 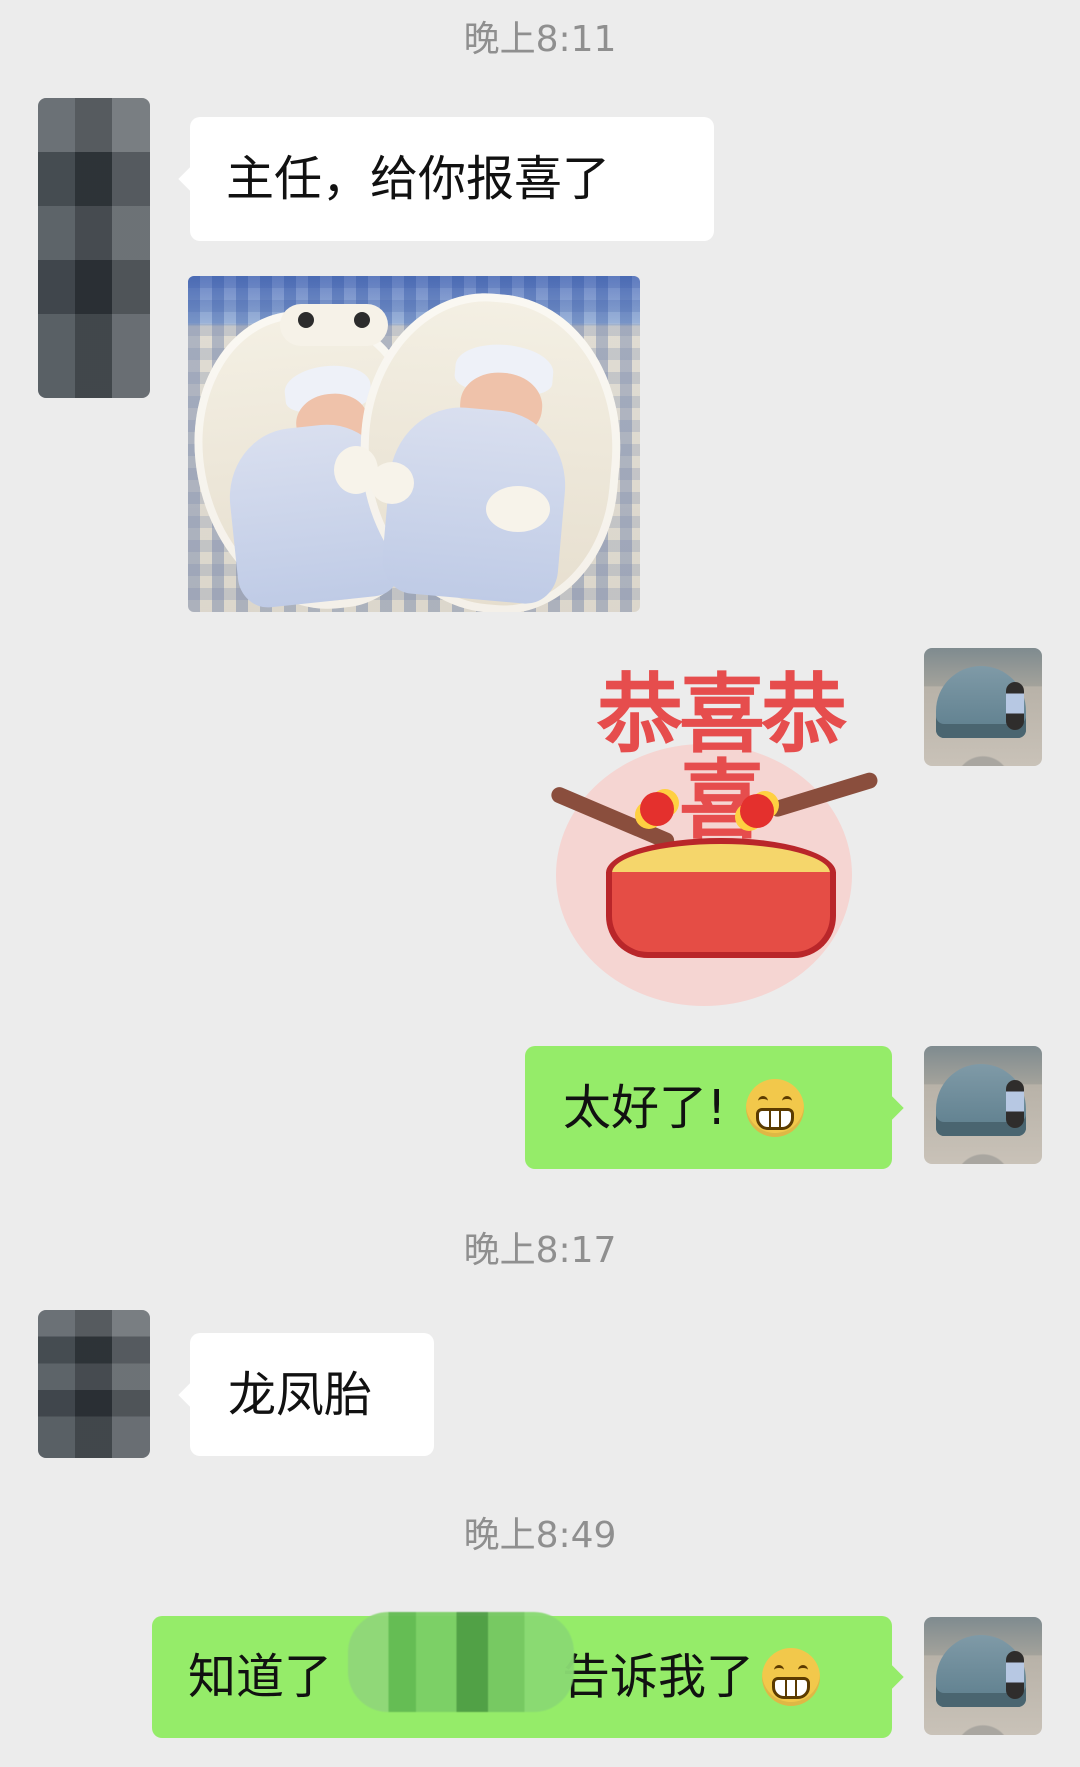 I want to click on incoming-message: 主任，给你报喜了, so click(x=452, y=179).